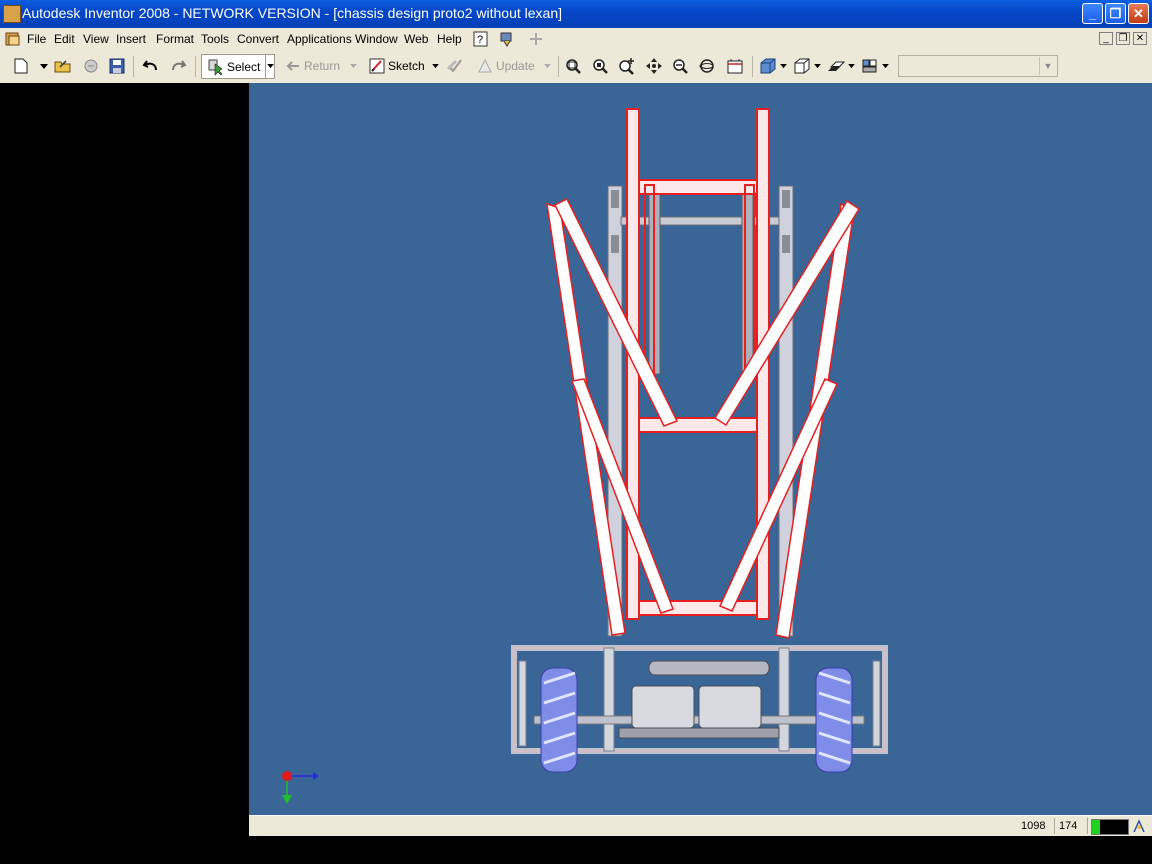 The height and width of the screenshot is (864, 1152). What do you see at coordinates (978, 66) in the screenshot?
I see `color-combo-box: ▼` at bounding box center [978, 66].